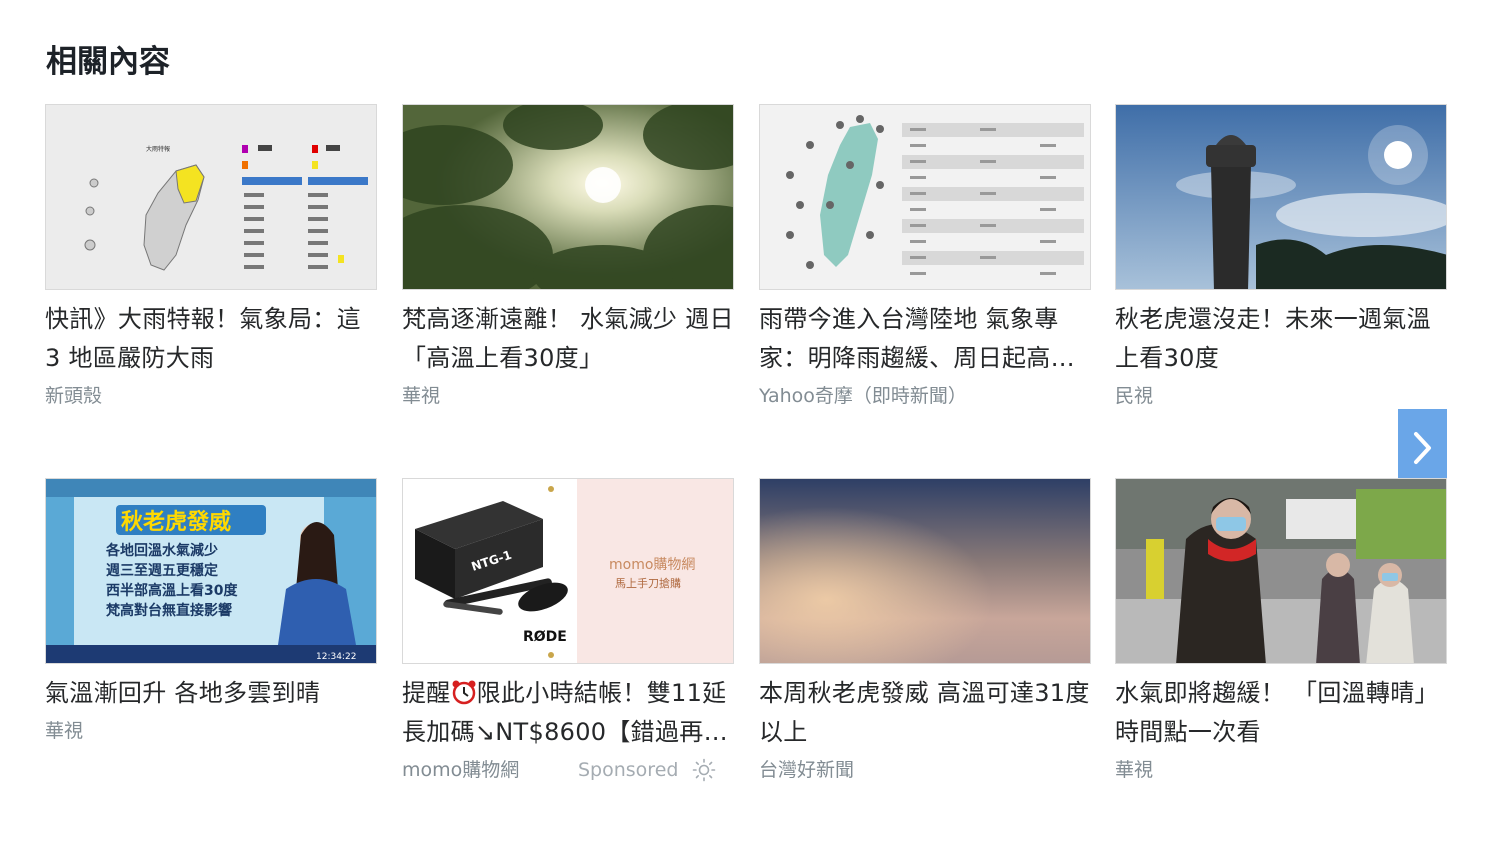  What do you see at coordinates (863, 396) in the screenshot?
I see `card-source: Yahoo奇摩（即時新聞）` at bounding box center [863, 396].